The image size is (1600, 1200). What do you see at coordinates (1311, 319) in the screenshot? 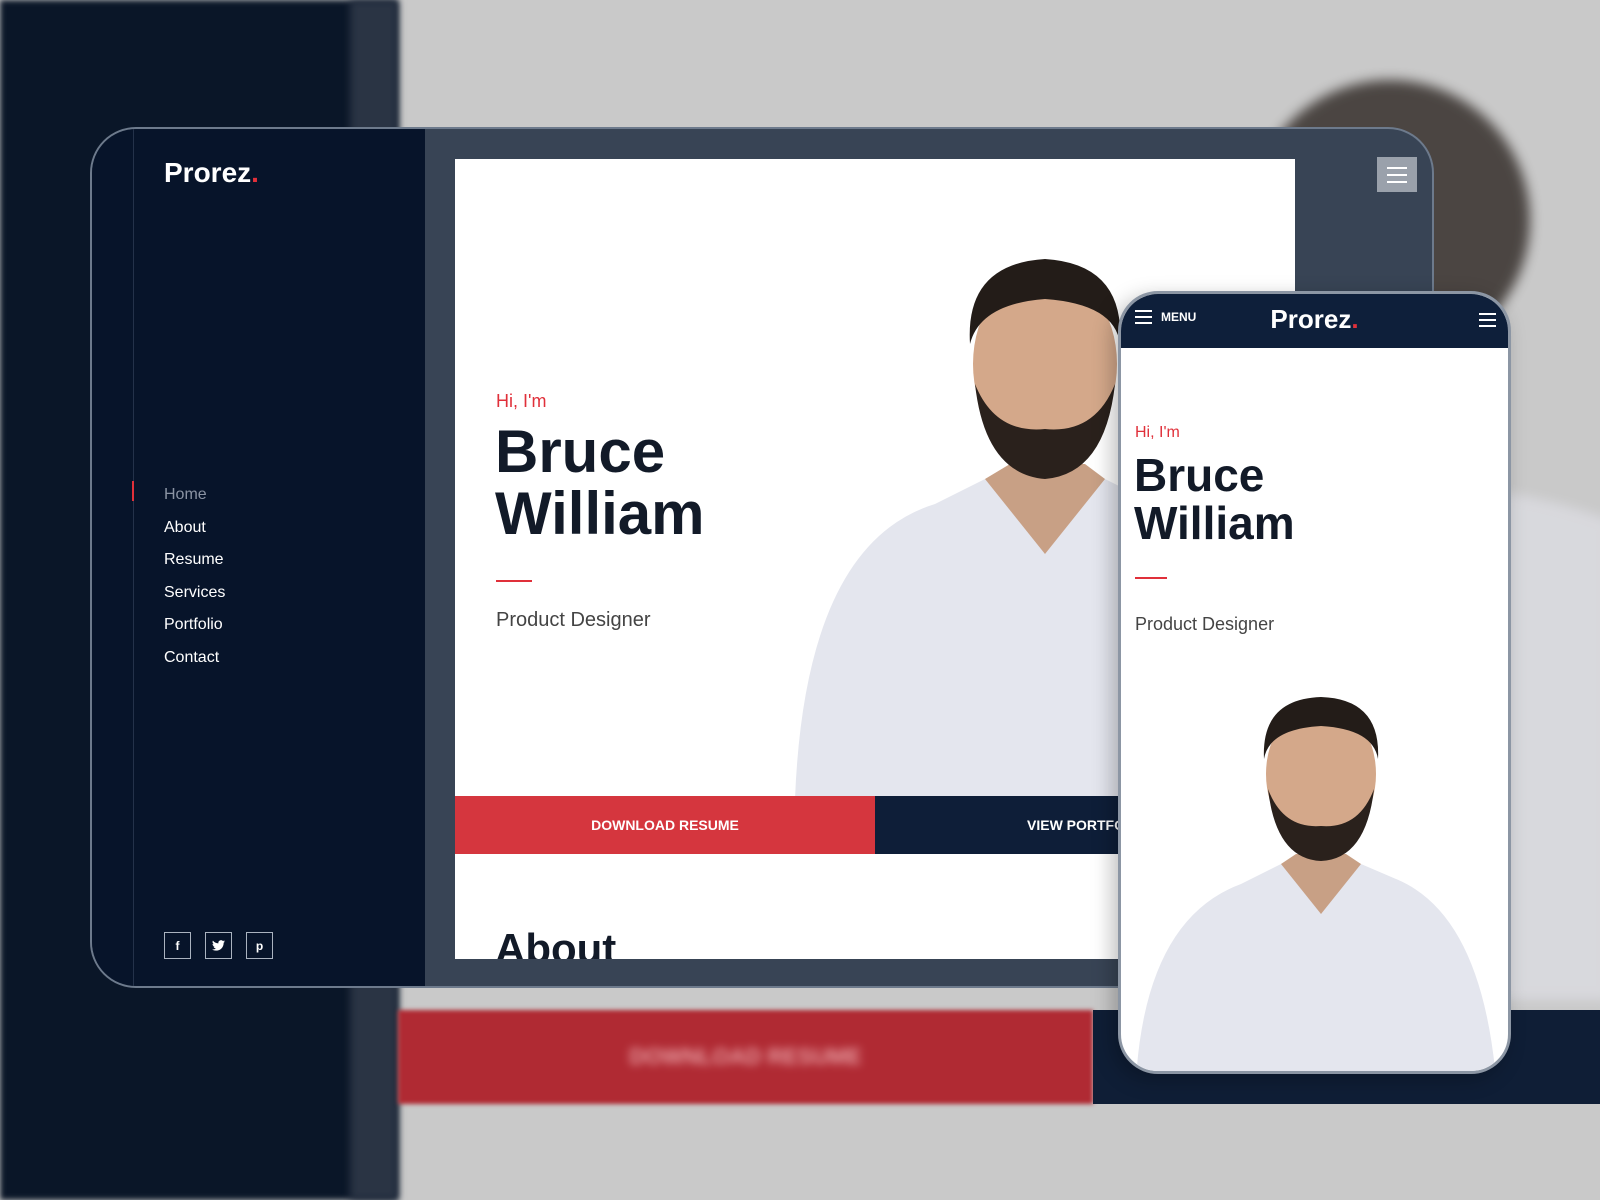
I see `mobile-logo-text: Prorez` at bounding box center [1311, 319].